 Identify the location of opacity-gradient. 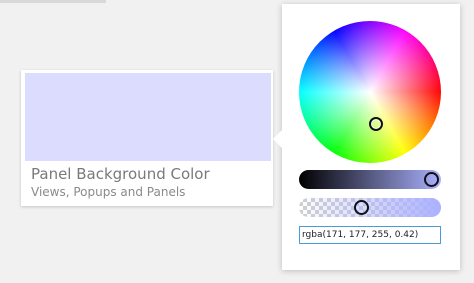
(370, 207).